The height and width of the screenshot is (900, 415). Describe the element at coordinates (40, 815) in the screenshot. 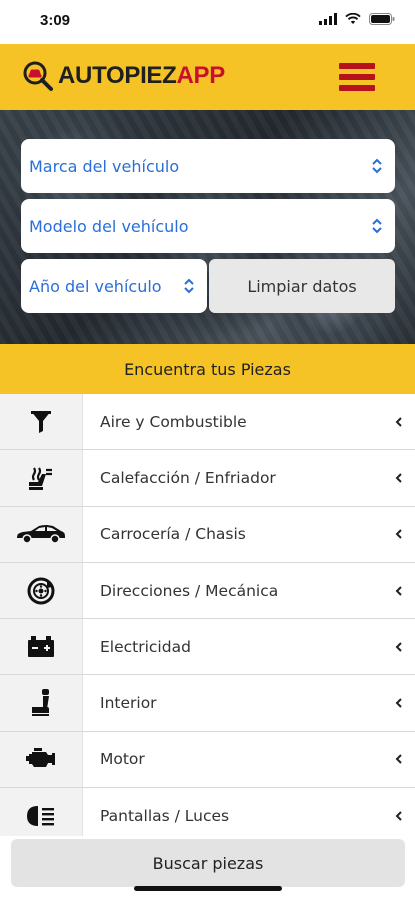

I see `headlight-icon` at that location.